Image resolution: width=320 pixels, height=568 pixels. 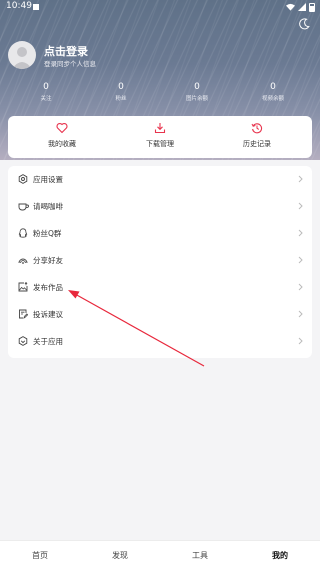 I want to click on downloads-button: 下载管理, so click(x=160, y=135).